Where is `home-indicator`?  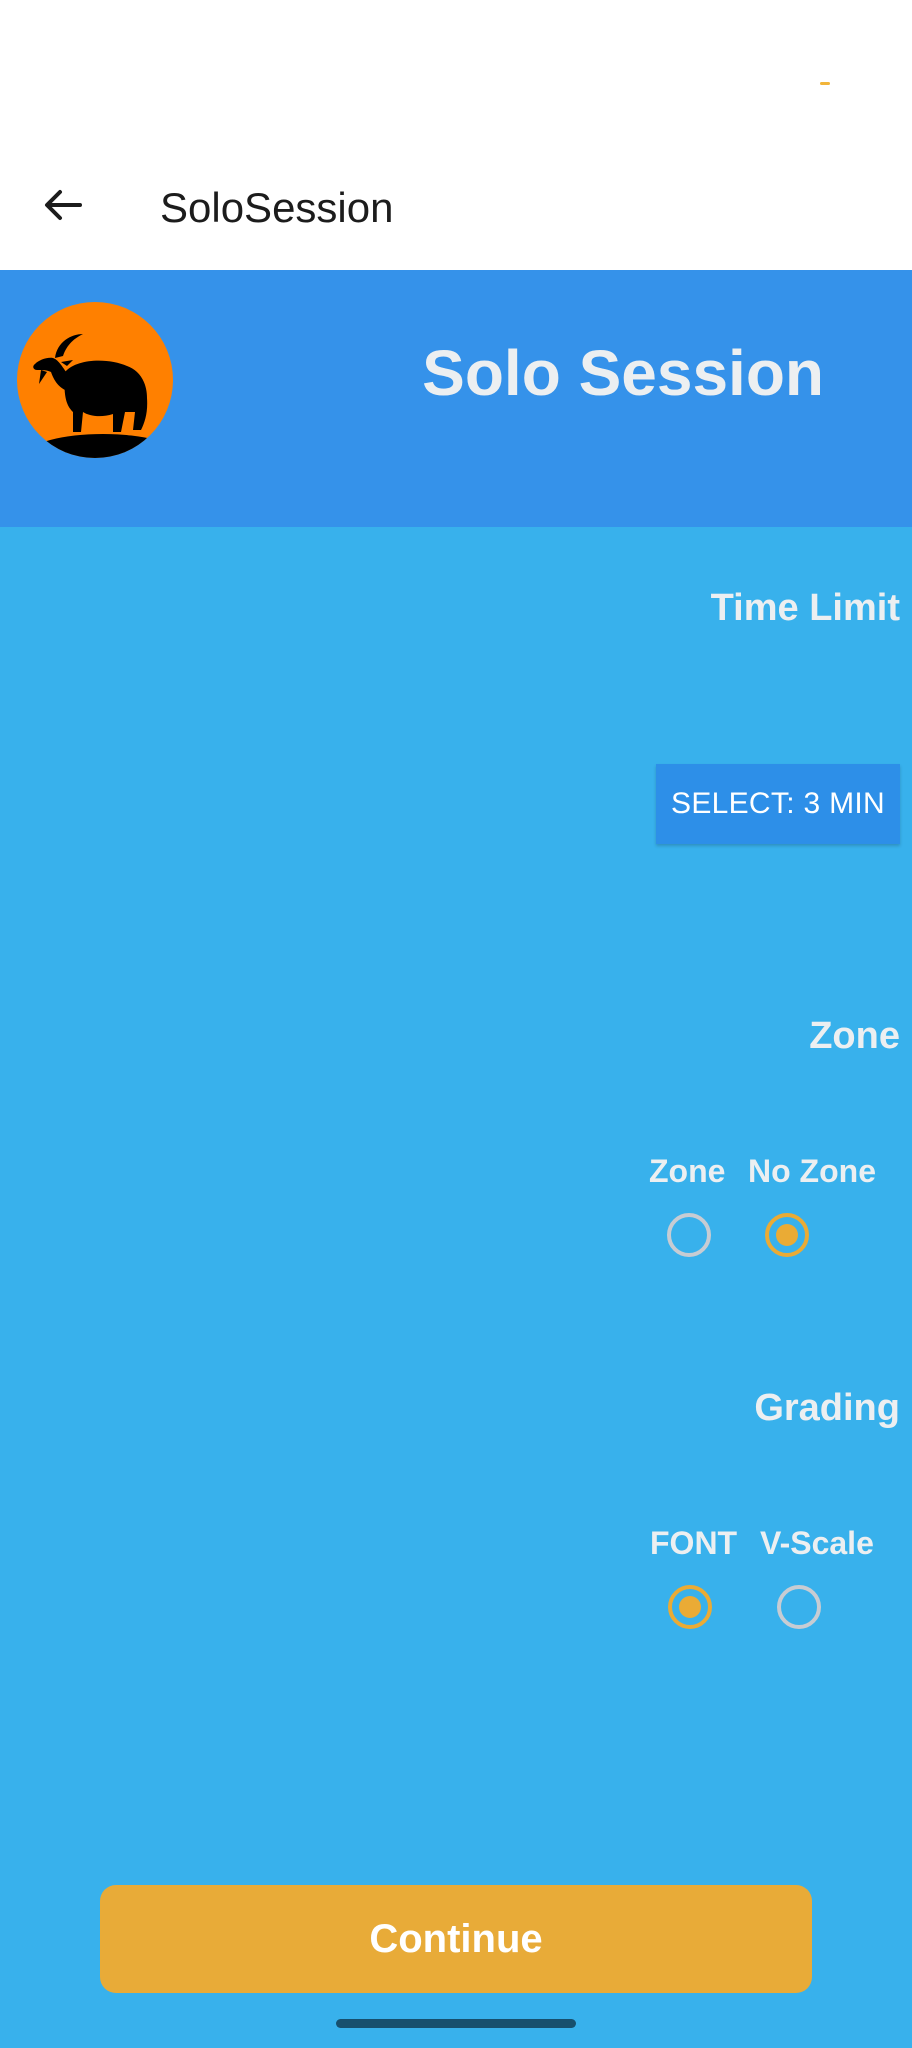 home-indicator is located at coordinates (456, 2023).